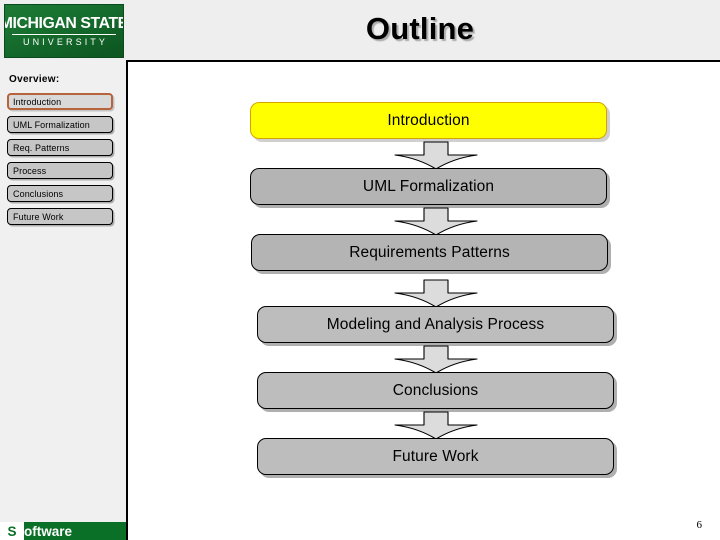 This screenshot has height=540, width=720. I want to click on flow-step-label: UML Formalization, so click(428, 186).